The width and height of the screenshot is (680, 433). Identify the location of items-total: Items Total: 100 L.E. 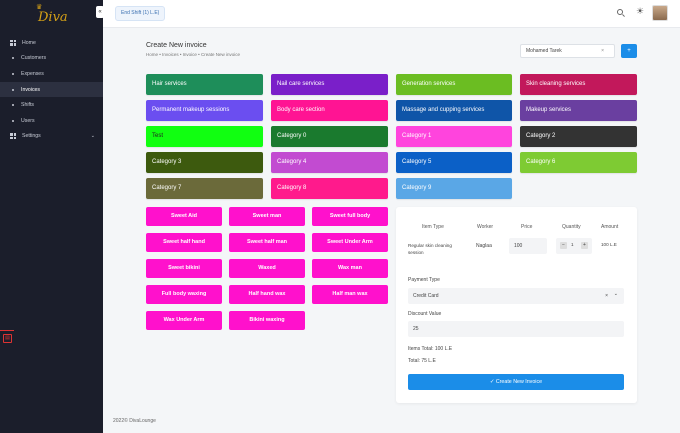
(430, 349).